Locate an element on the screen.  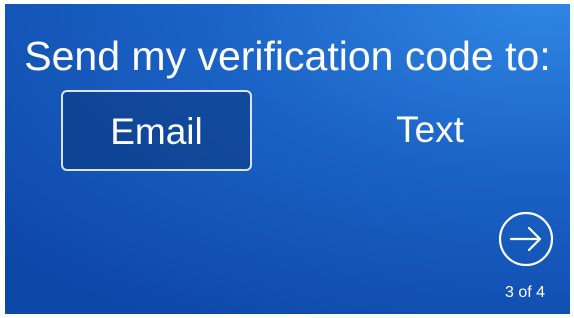
text-option-button: Text is located at coordinates (430, 130).